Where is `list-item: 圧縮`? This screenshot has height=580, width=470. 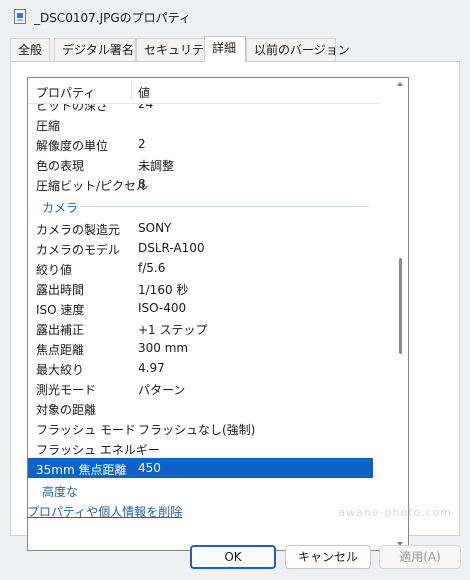
list-item: 圧縮 is located at coordinates (200, 124).